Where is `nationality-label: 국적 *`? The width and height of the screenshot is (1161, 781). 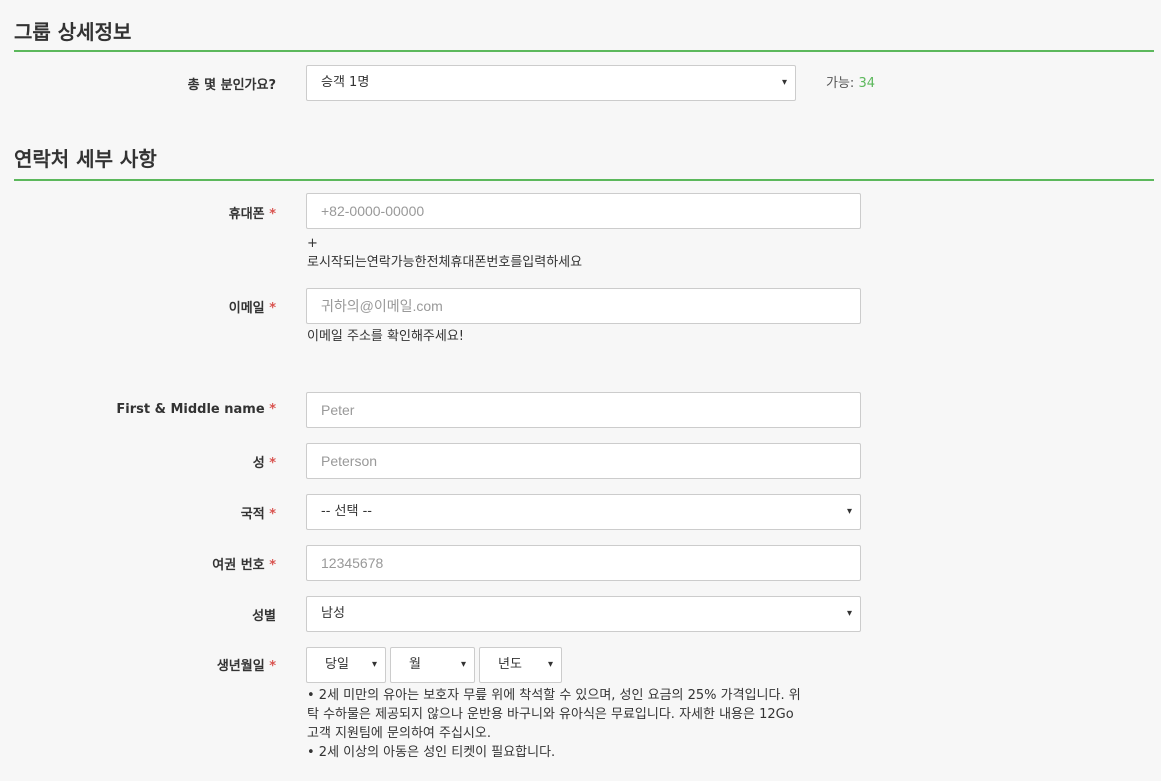 nationality-label: 국적 * is located at coordinates (258, 512).